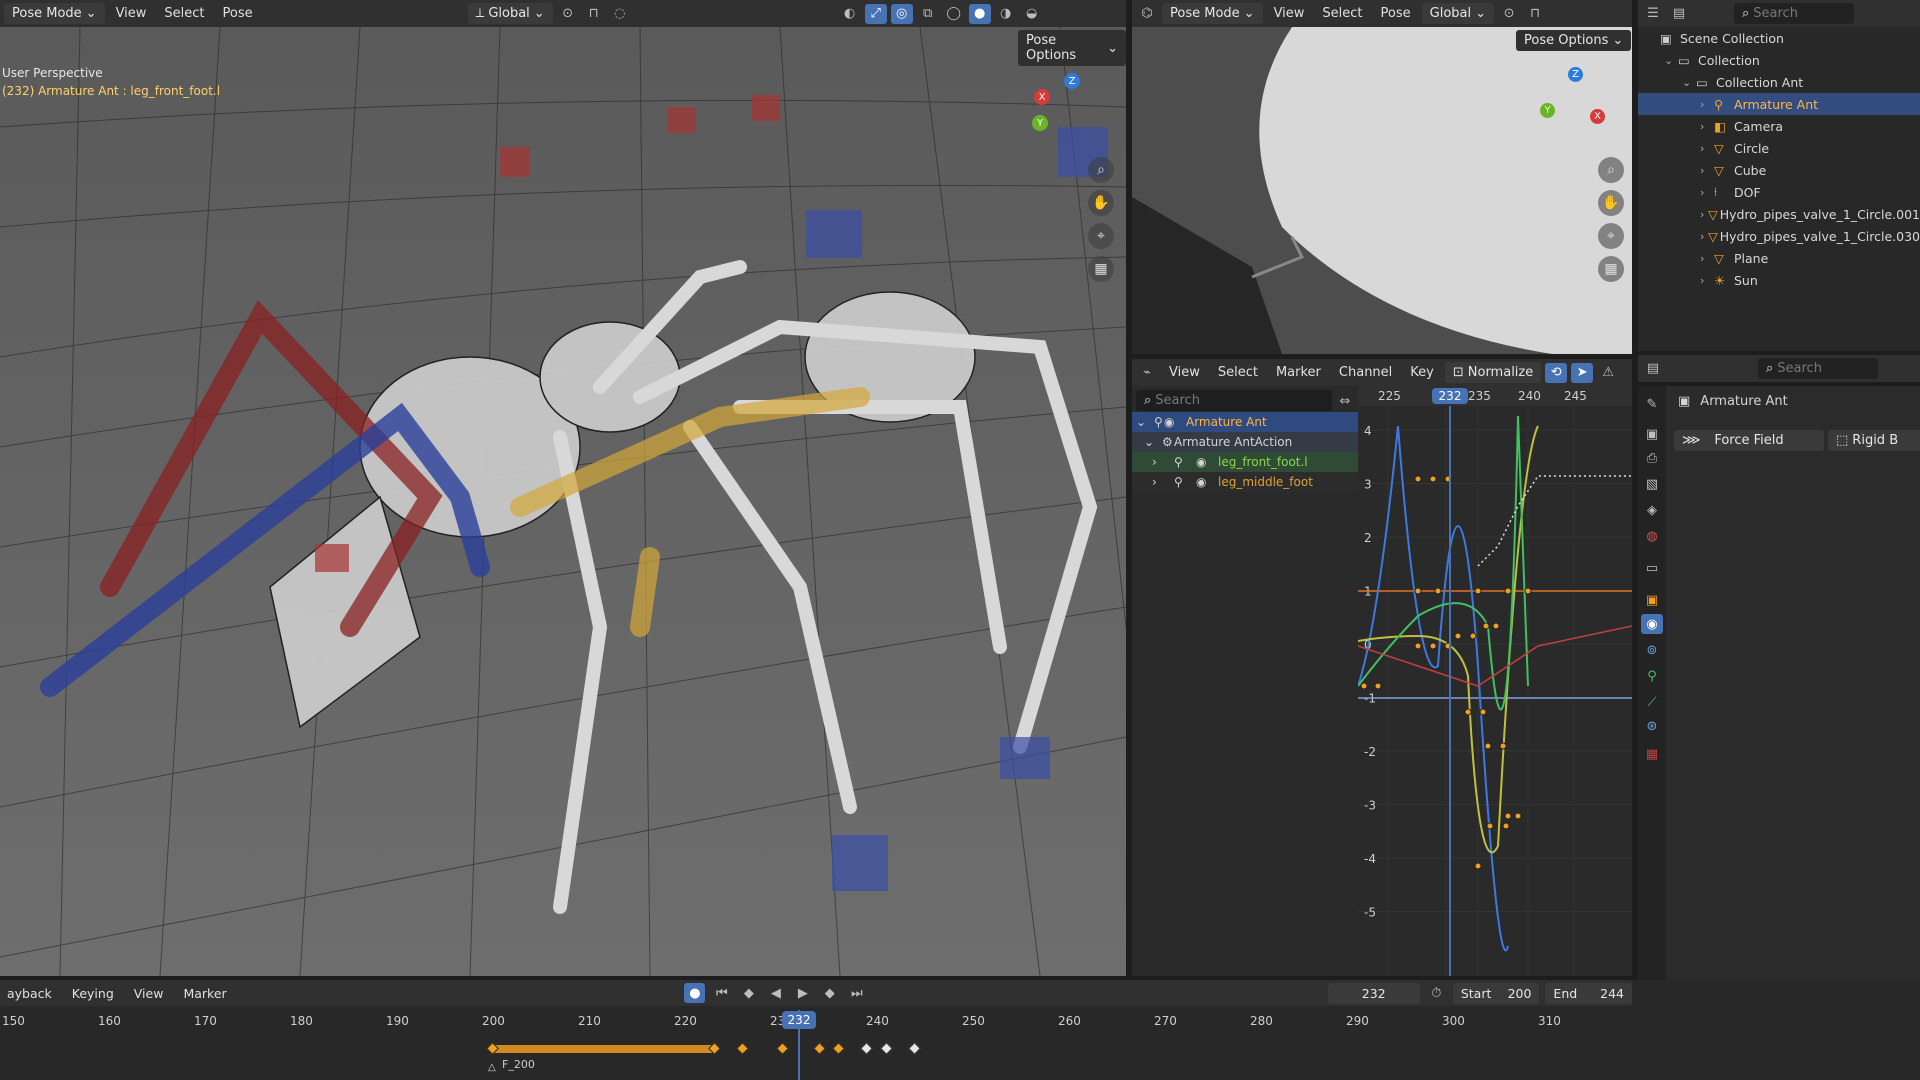 This screenshot has width=1920, height=1080. What do you see at coordinates (1653, 369) in the screenshot?
I see `editor-type-icon: ▤` at bounding box center [1653, 369].